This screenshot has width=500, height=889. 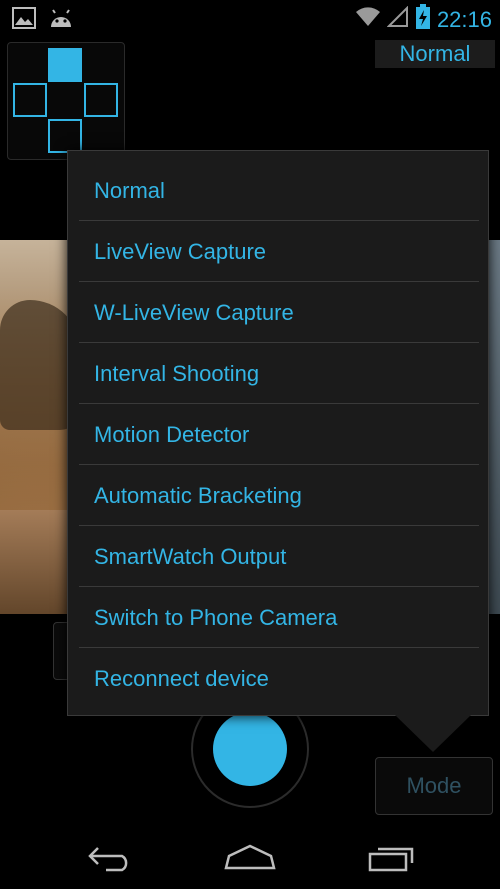 What do you see at coordinates (279, 557) in the screenshot?
I see `menu-item-smartwatch-output: SmartWatch Output` at bounding box center [279, 557].